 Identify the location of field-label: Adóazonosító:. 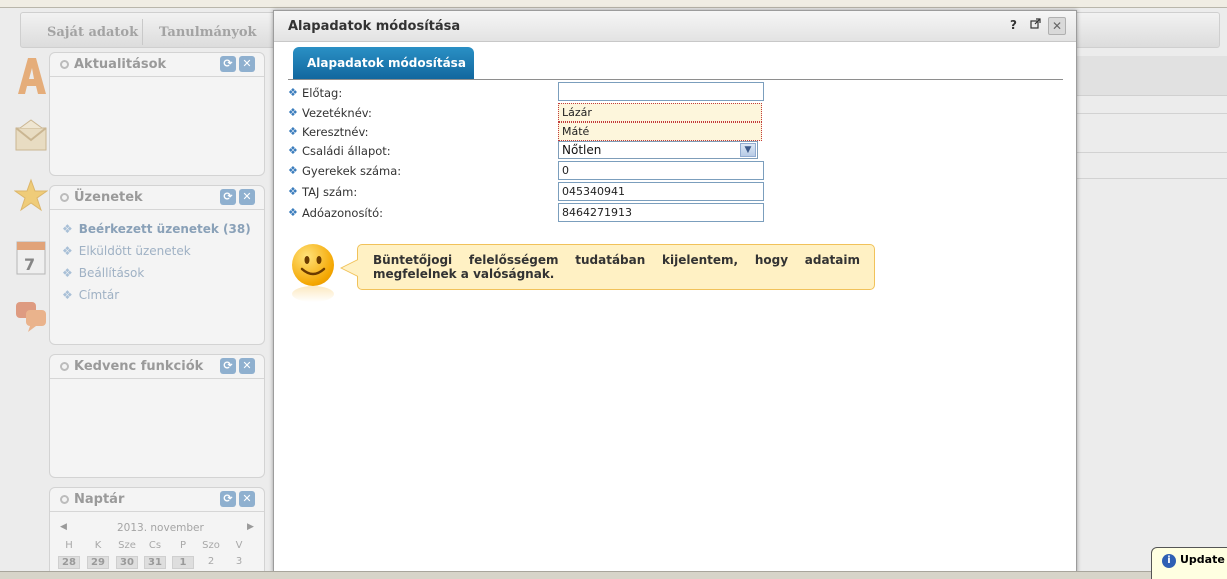
(343, 213).